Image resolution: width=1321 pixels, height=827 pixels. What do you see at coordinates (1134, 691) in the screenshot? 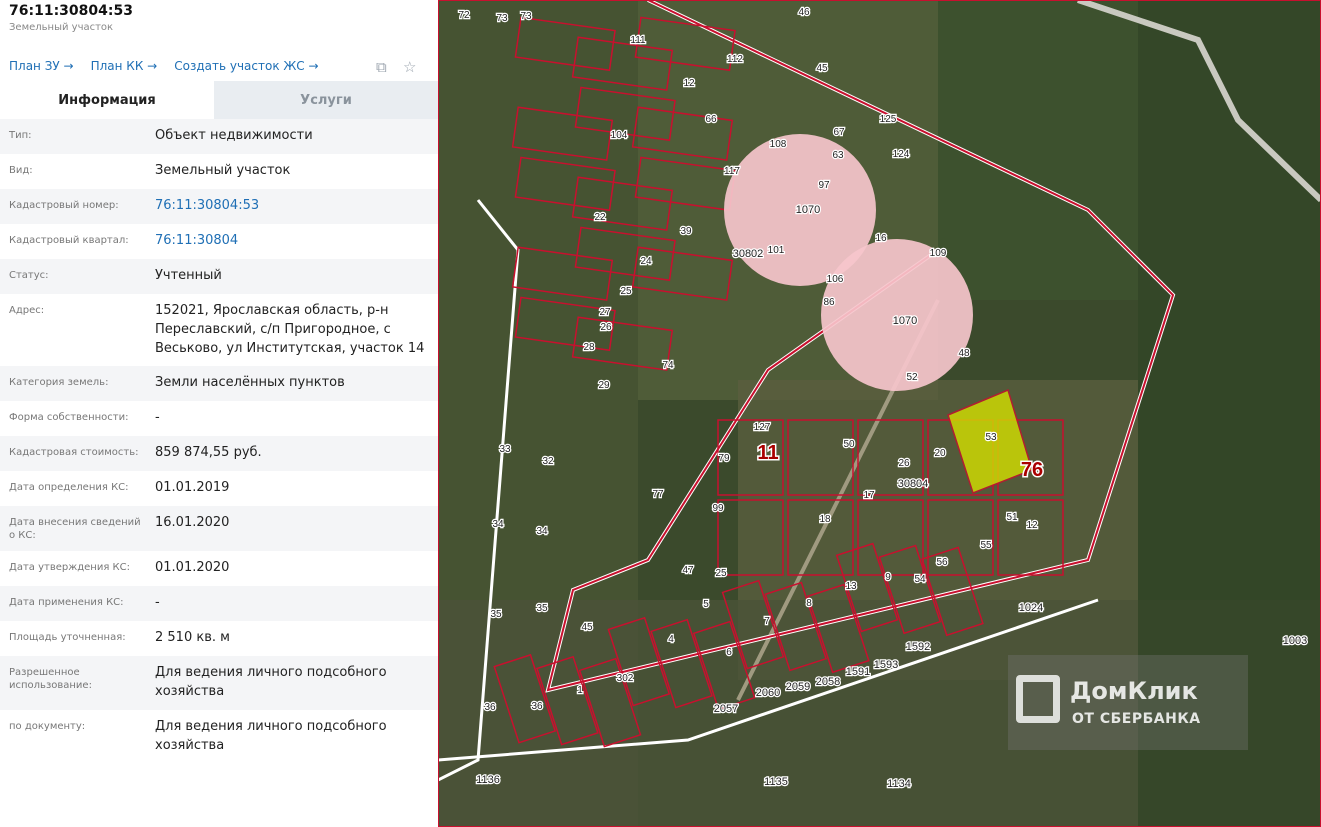
I see `watermark-name: ДомКлик` at bounding box center [1134, 691].